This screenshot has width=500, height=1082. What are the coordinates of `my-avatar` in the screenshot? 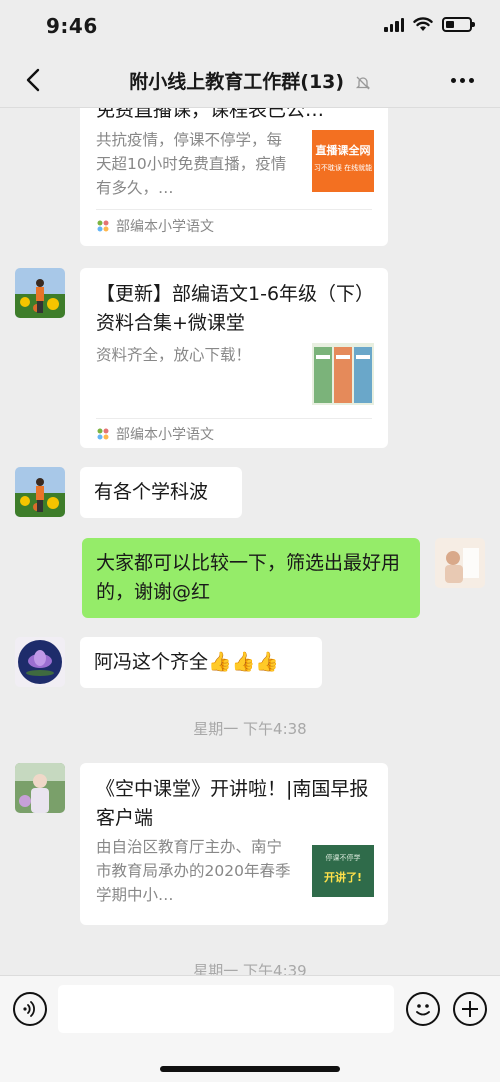 It's located at (460, 563).